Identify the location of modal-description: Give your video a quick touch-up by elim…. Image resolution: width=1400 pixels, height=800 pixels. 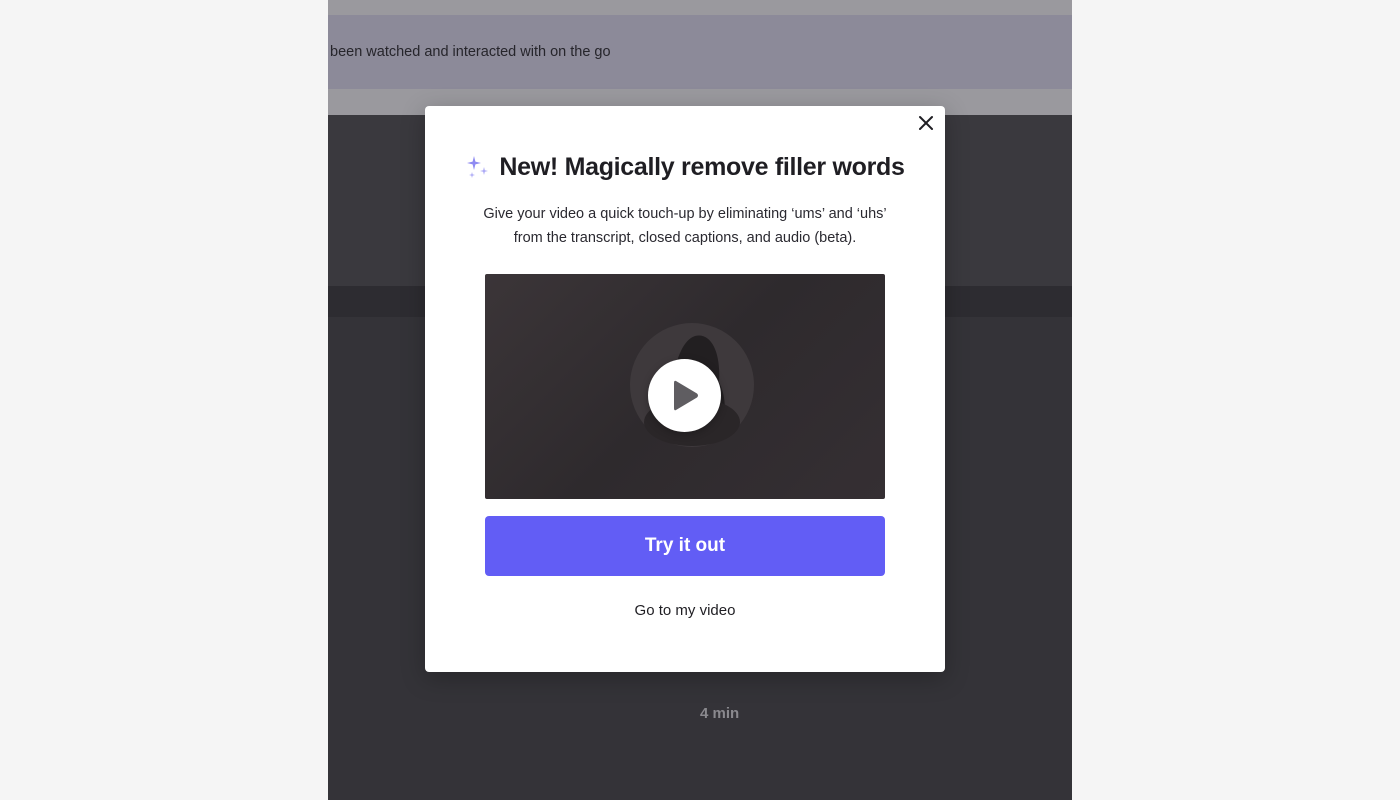
(685, 226).